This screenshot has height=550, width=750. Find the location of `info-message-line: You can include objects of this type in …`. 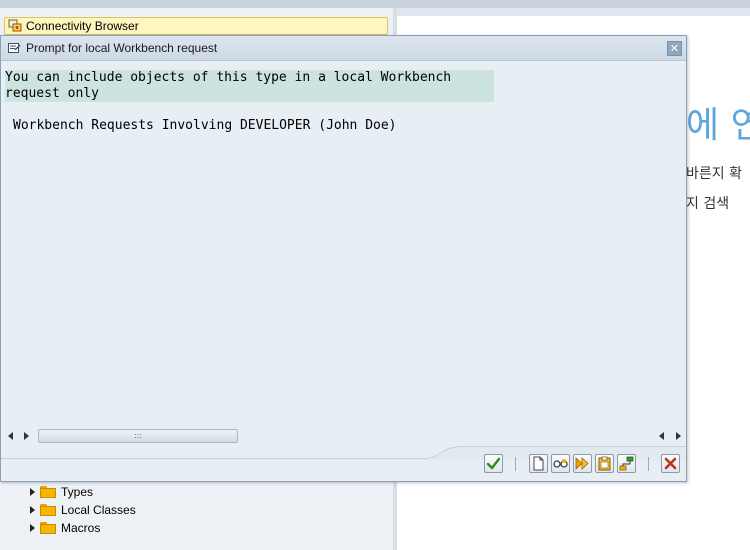

info-message-line: You can include objects of this type in … is located at coordinates (249, 78).